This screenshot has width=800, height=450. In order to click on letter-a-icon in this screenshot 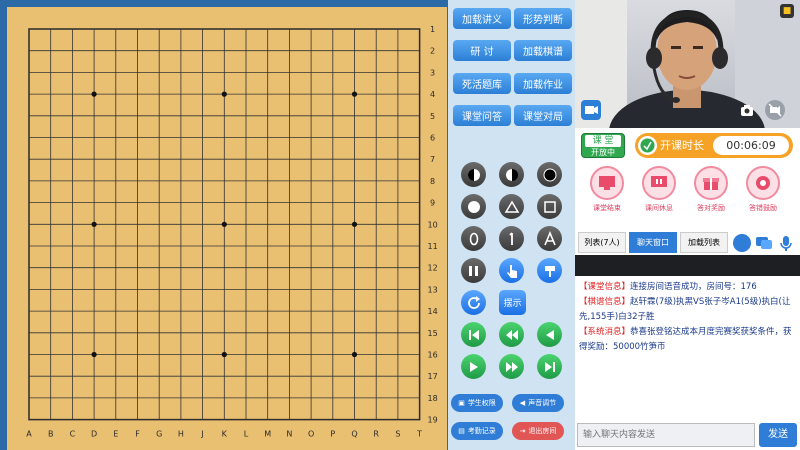, I will do `click(549, 238)`.